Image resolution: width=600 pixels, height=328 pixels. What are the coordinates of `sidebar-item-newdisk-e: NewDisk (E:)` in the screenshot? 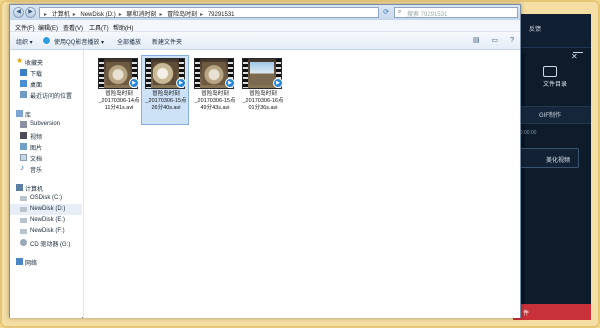 It's located at (46, 220).